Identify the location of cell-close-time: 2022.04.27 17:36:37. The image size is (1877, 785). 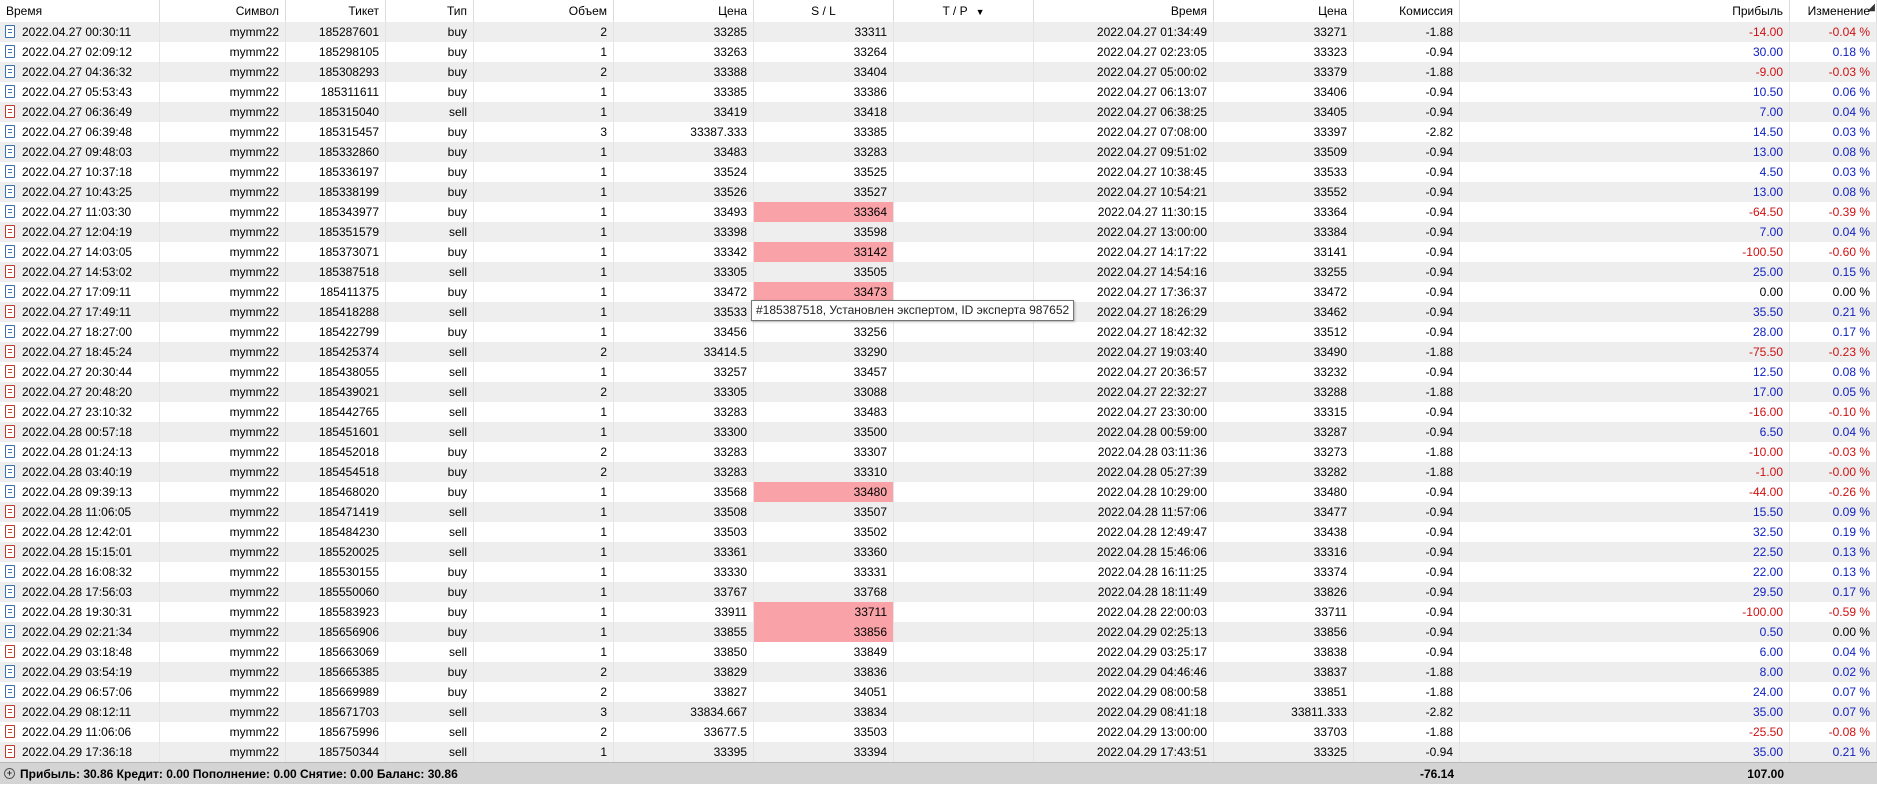
(1124, 292).